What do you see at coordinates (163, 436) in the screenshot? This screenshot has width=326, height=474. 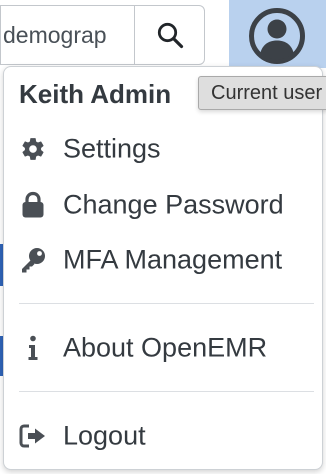 I see `logout-menu-item: Logout` at bounding box center [163, 436].